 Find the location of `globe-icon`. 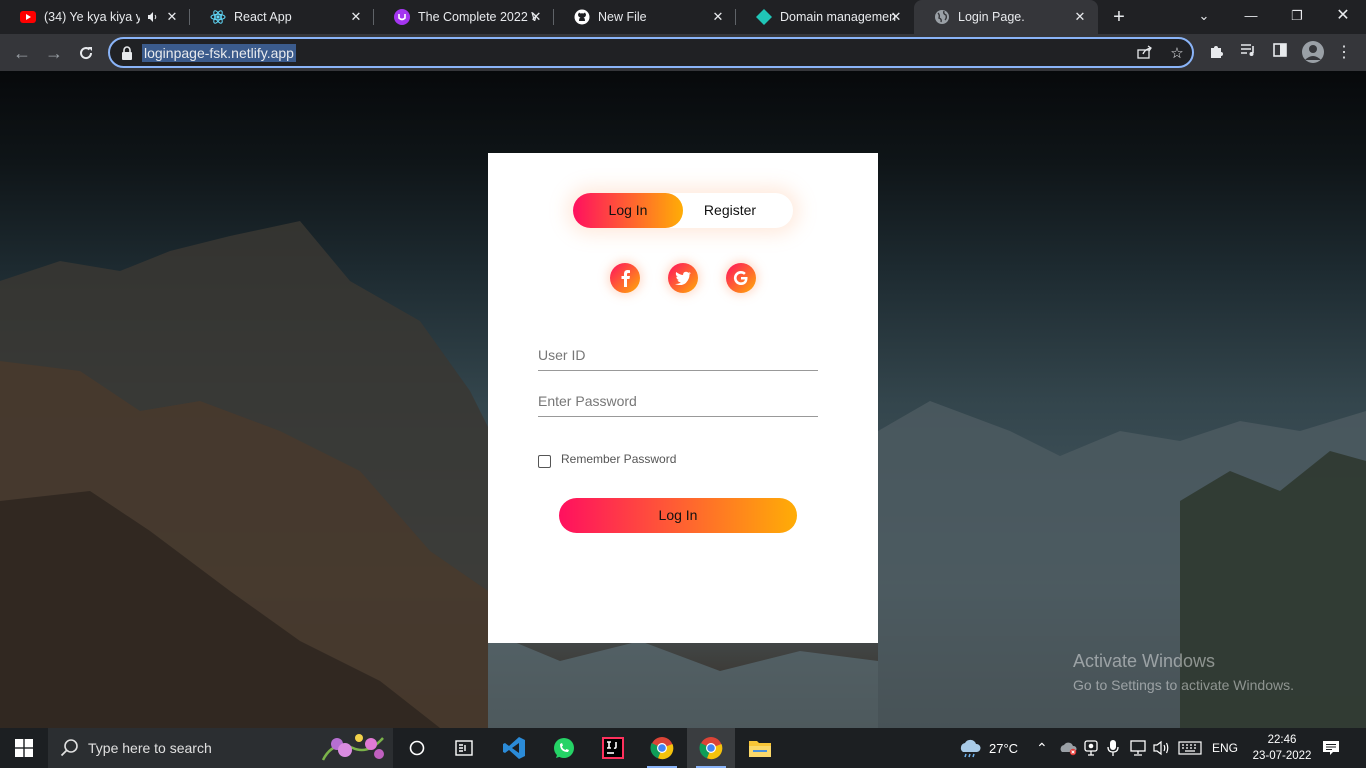

globe-icon is located at coordinates (942, 17).